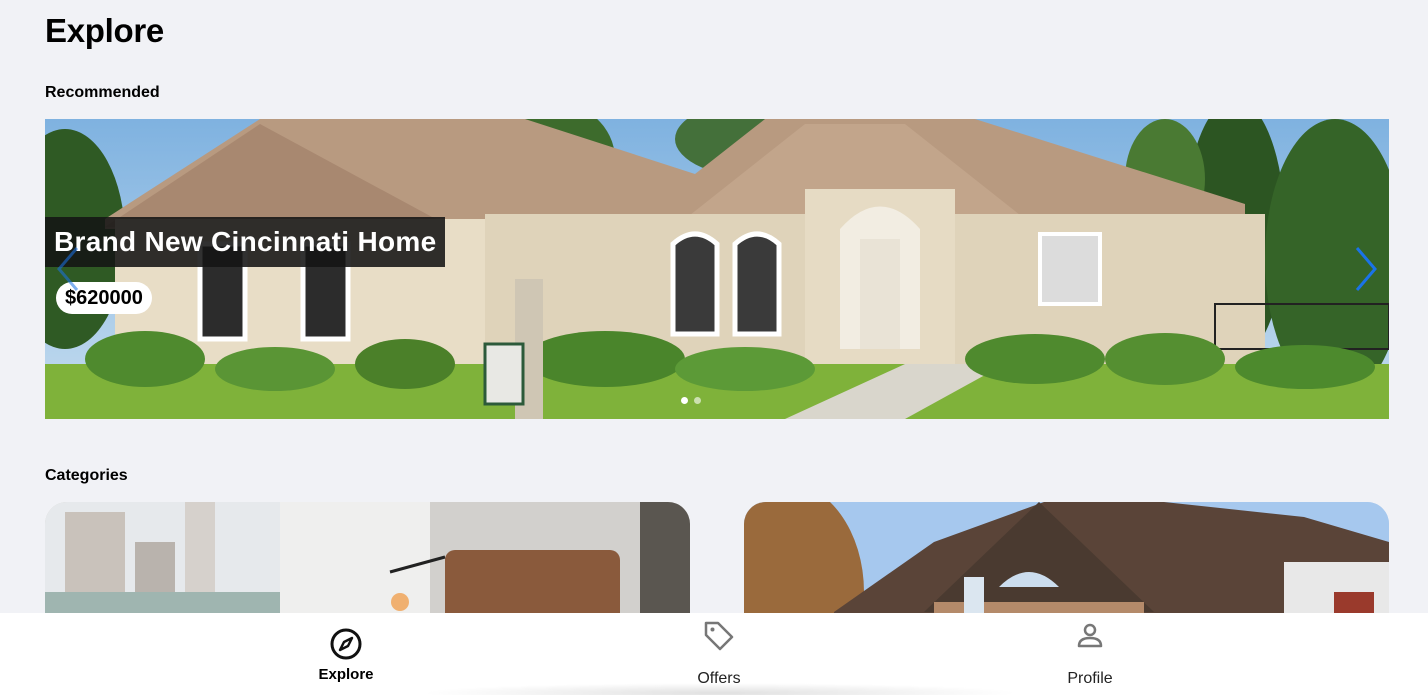 The height and width of the screenshot is (695, 1428). Describe the element at coordinates (346, 644) in the screenshot. I see `compass-icon` at that location.